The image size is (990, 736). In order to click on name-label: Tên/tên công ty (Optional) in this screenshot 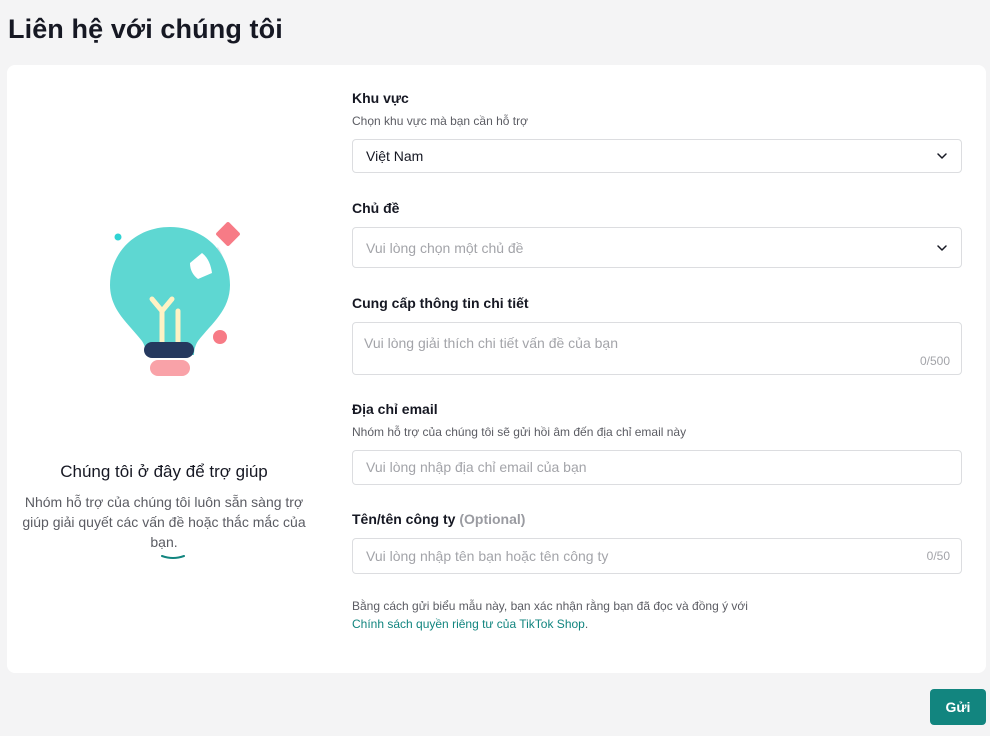, I will do `click(438, 519)`.